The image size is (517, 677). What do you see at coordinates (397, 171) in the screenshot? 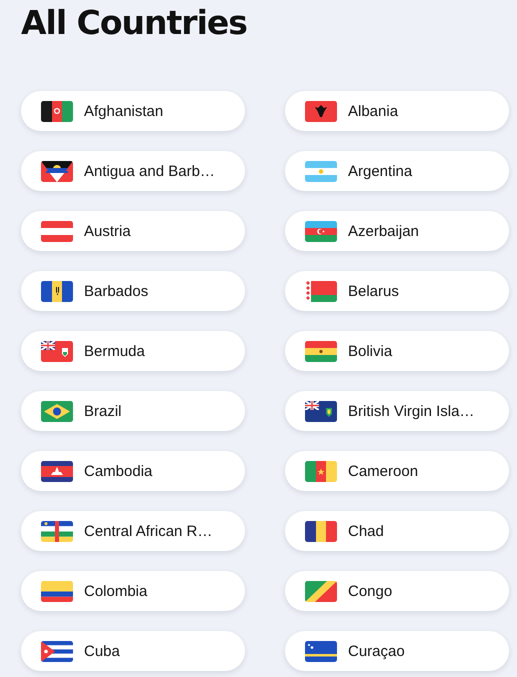
I see `country-item: Argentina` at bounding box center [397, 171].